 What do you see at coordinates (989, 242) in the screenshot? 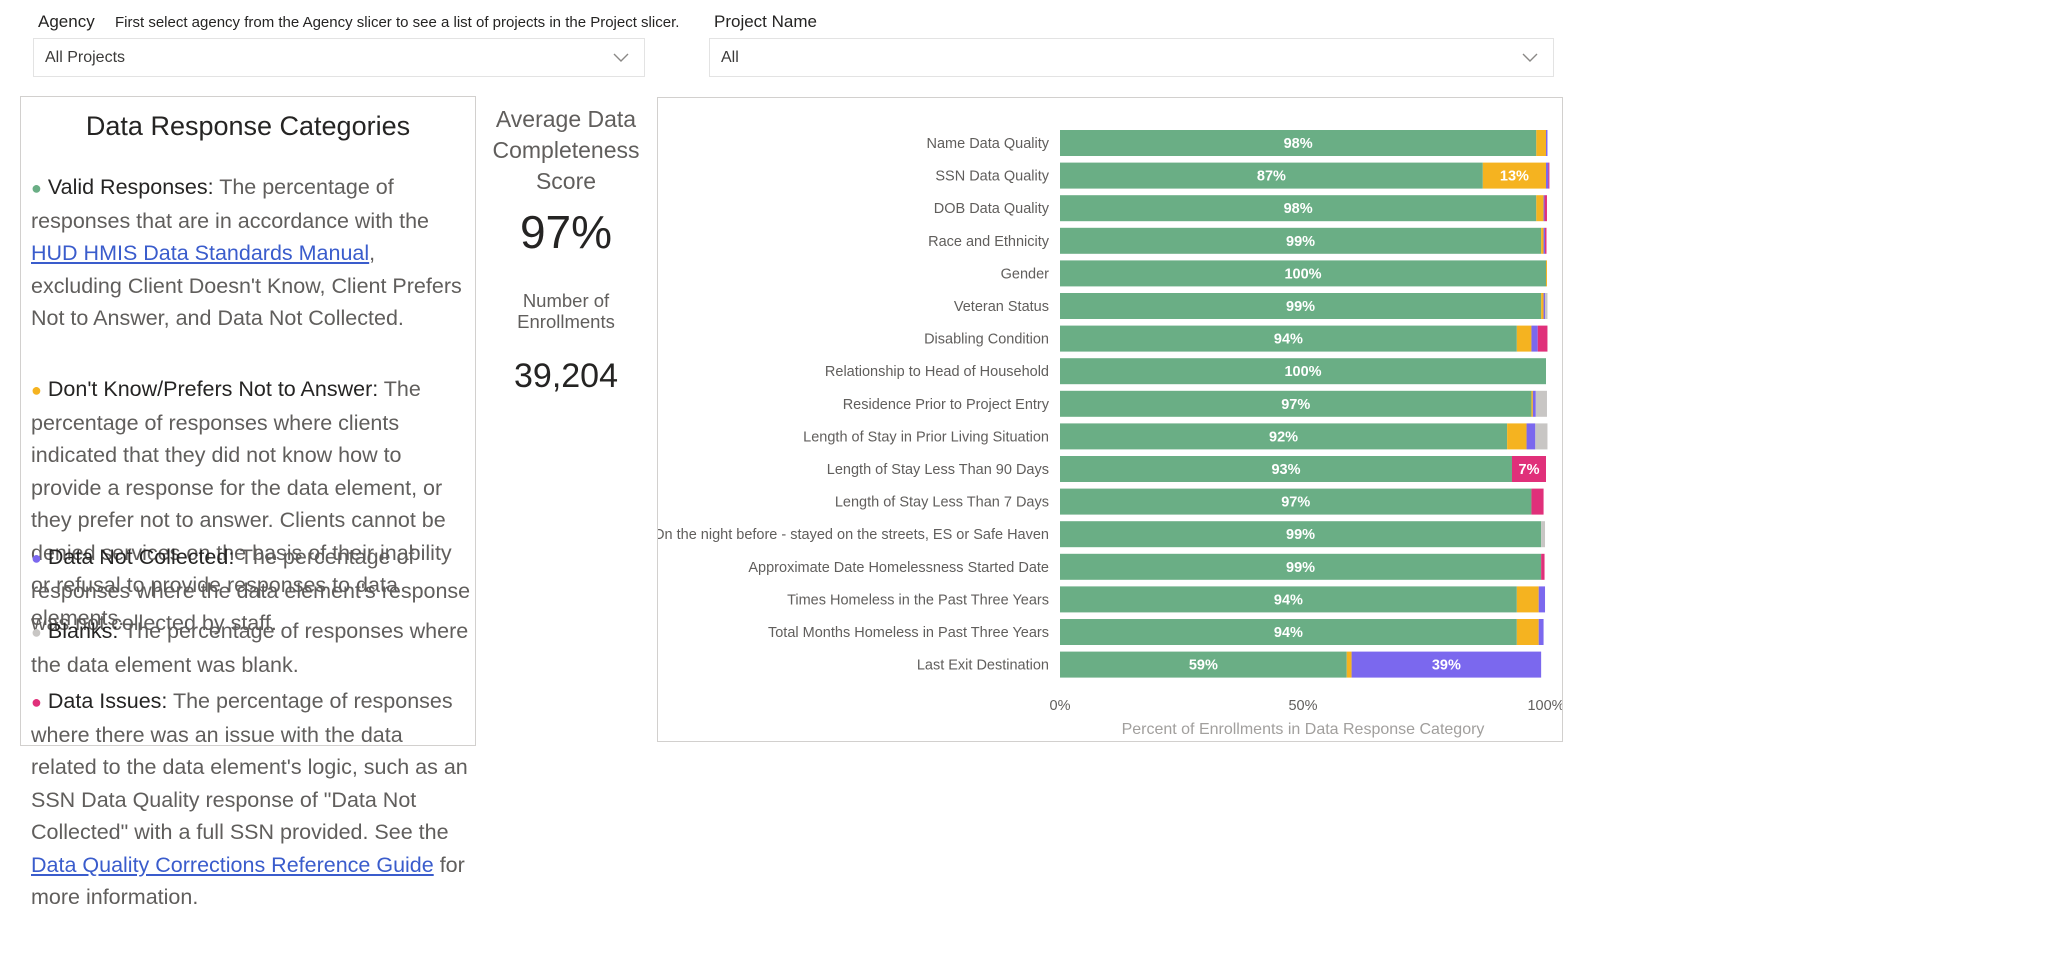
I see `y-tick-label: Race and Ethnicity` at bounding box center [989, 242].